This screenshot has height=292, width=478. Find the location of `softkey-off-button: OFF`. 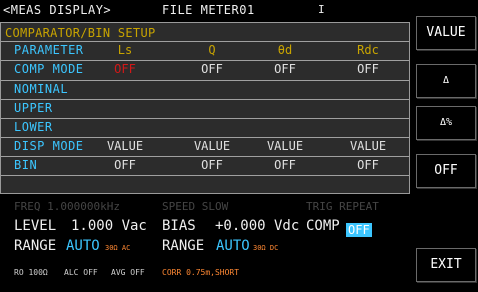

softkey-off-button: OFF is located at coordinates (446, 171).